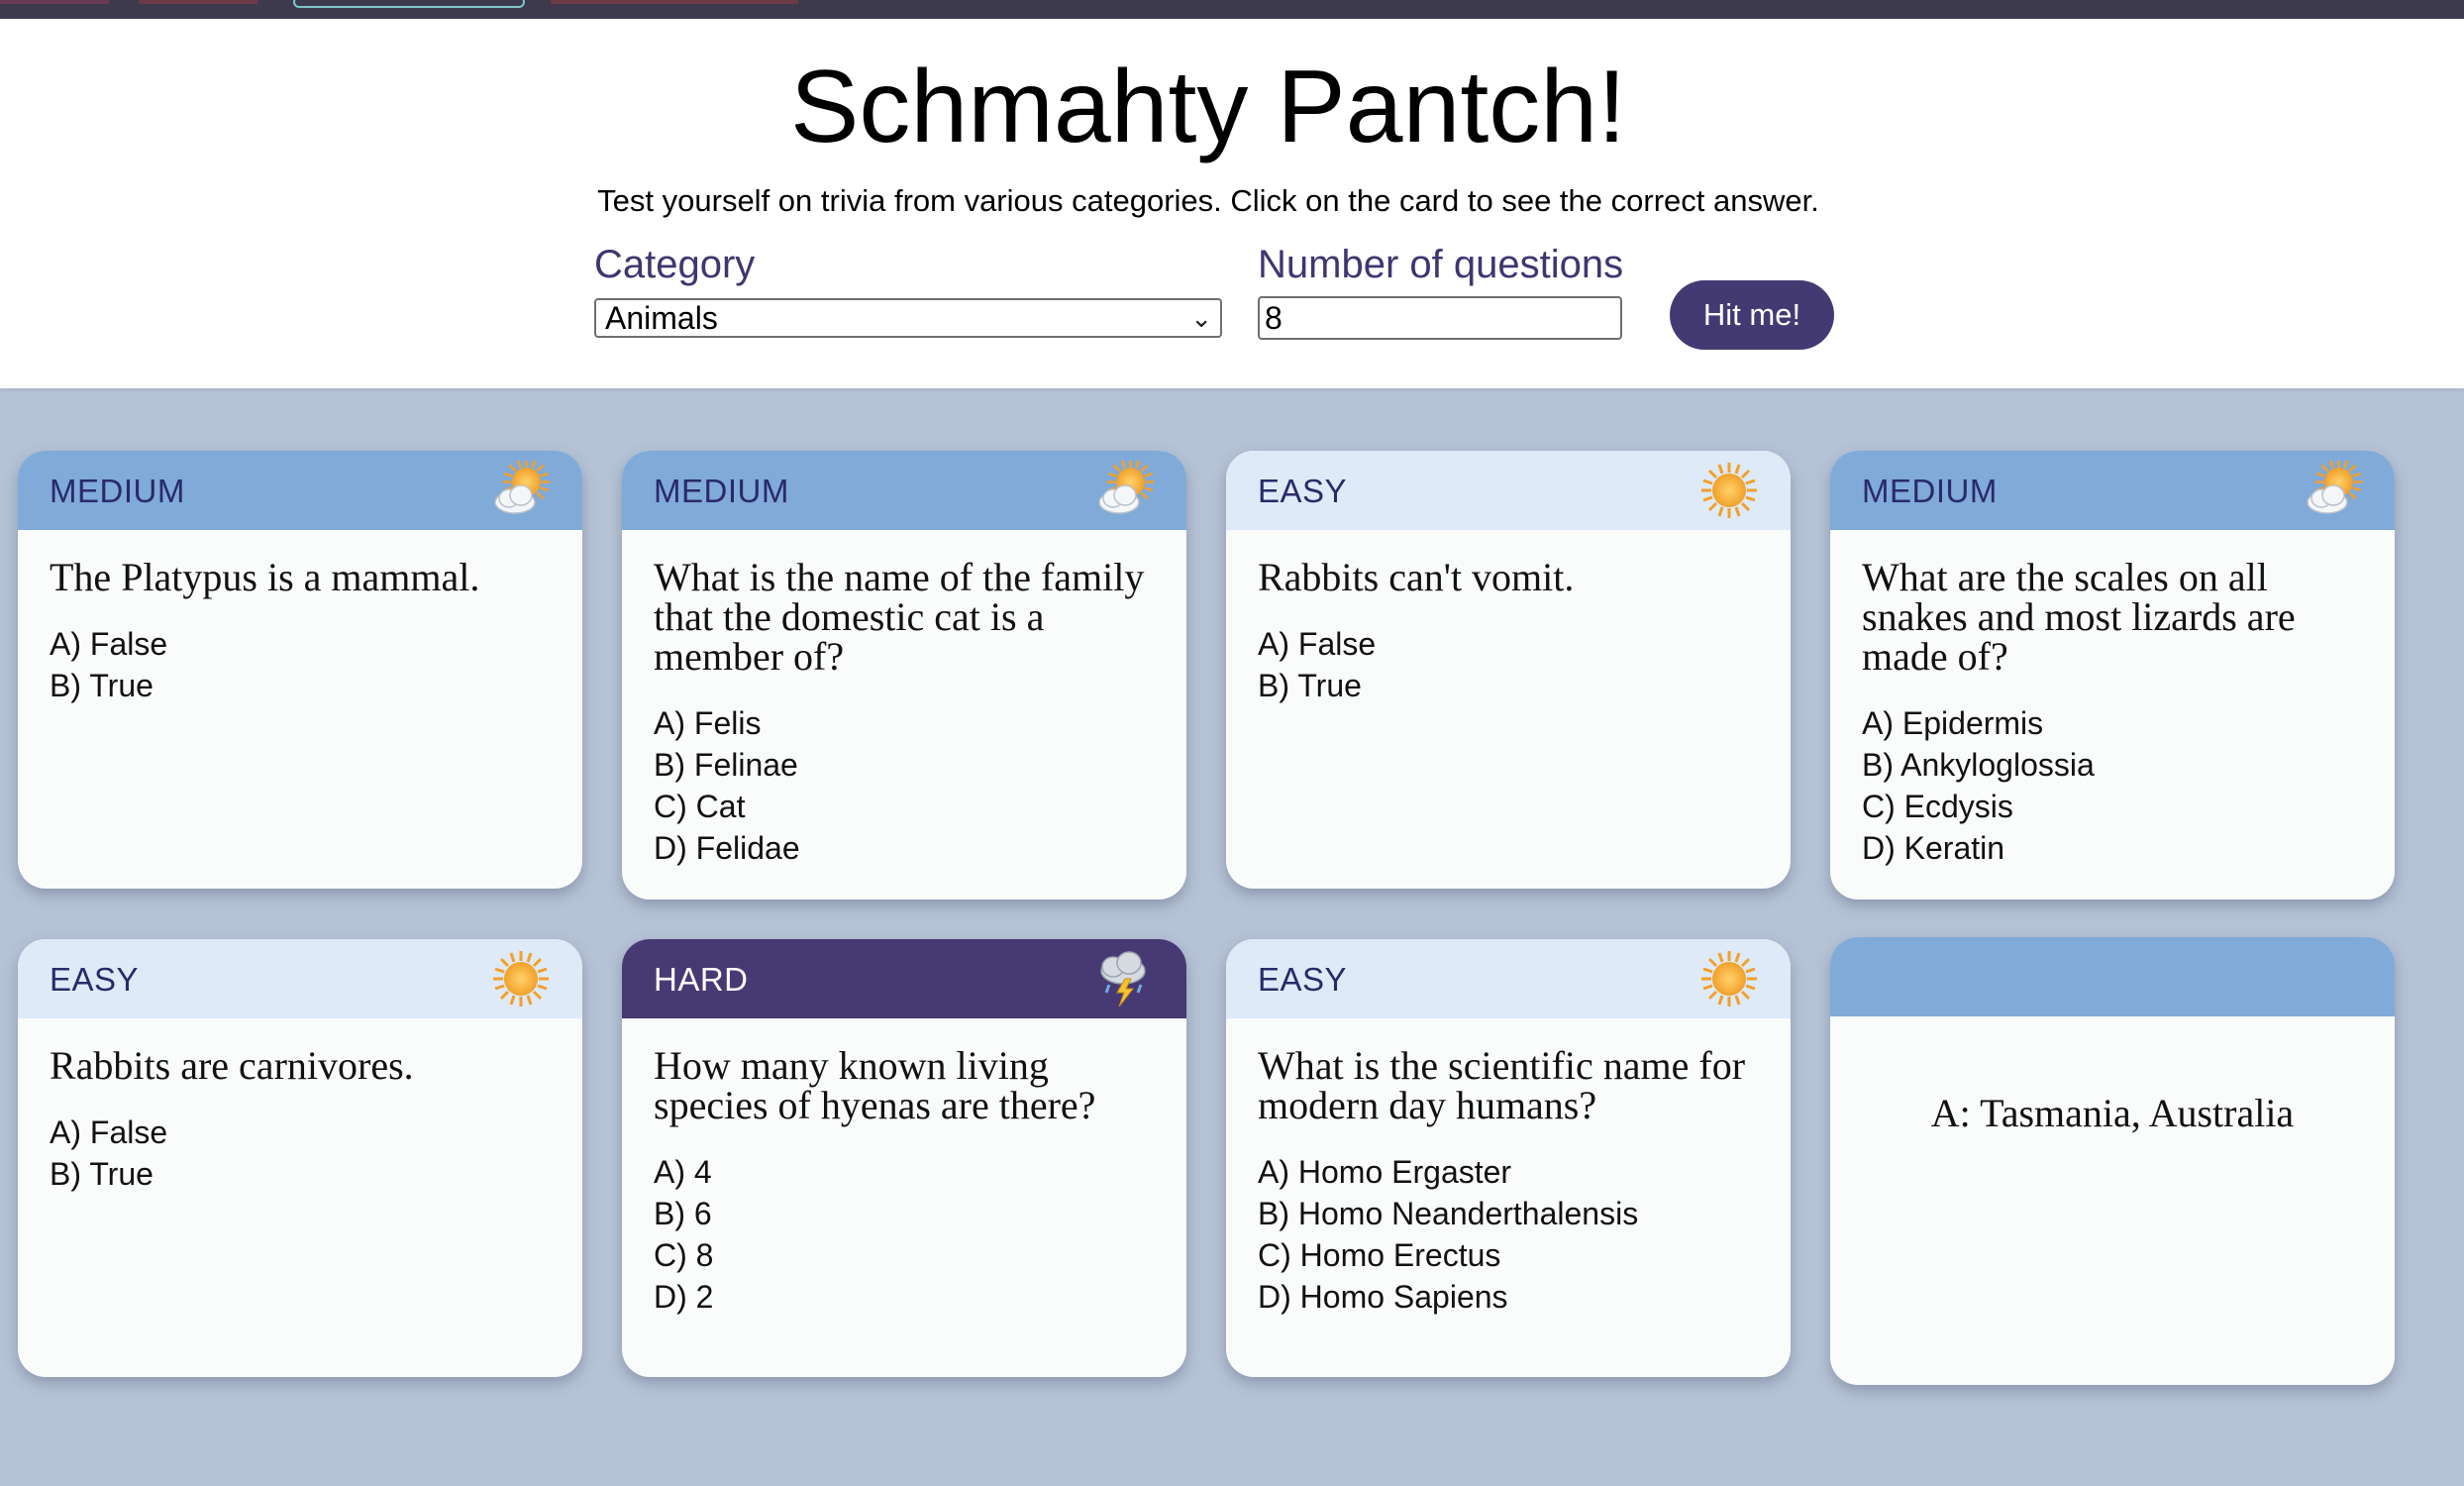 This screenshot has height=1486, width=2464. I want to click on trivia-card: EASY Rabbits can't vomit. A) False B) True, so click(1509, 670).